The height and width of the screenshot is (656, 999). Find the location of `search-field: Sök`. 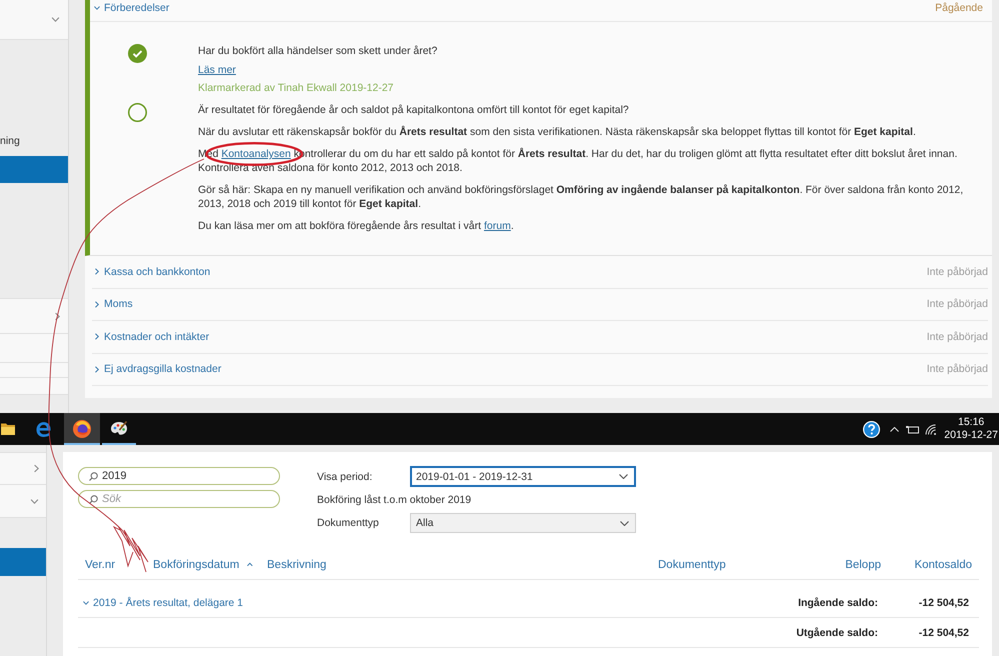

search-field: Sök is located at coordinates (179, 499).